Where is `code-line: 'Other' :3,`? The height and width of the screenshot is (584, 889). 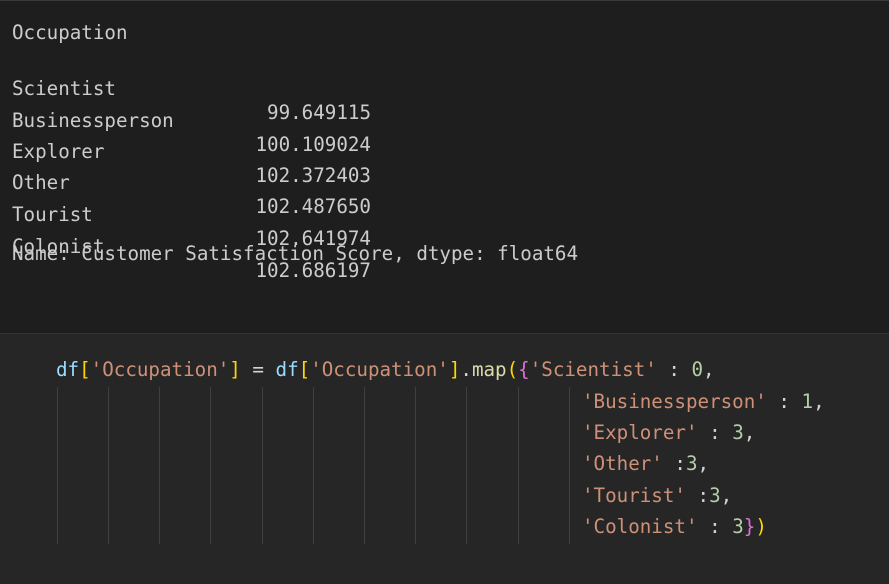
code-line: 'Other' :3, is located at coordinates (645, 464).